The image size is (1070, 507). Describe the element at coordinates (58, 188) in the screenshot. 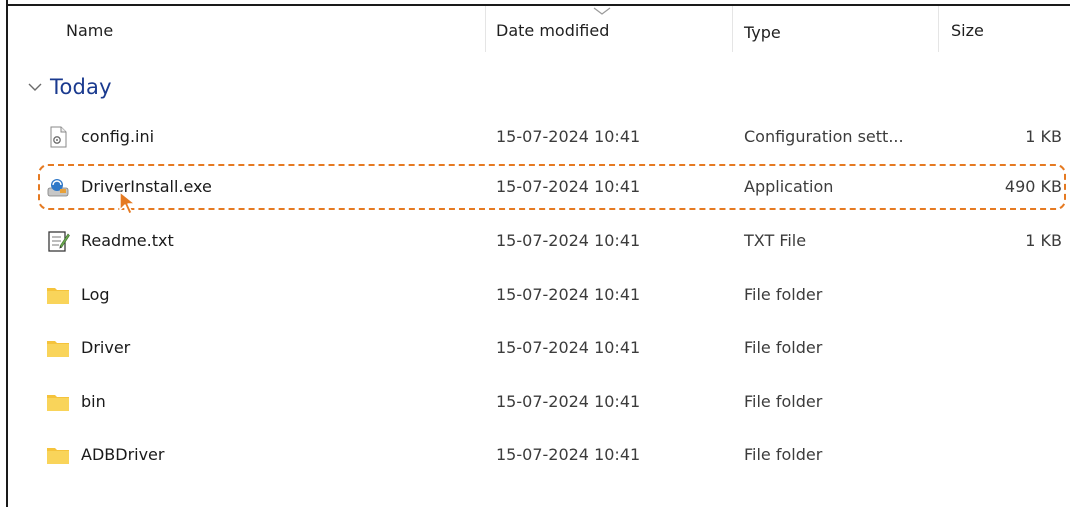

I see `application-icon` at that location.